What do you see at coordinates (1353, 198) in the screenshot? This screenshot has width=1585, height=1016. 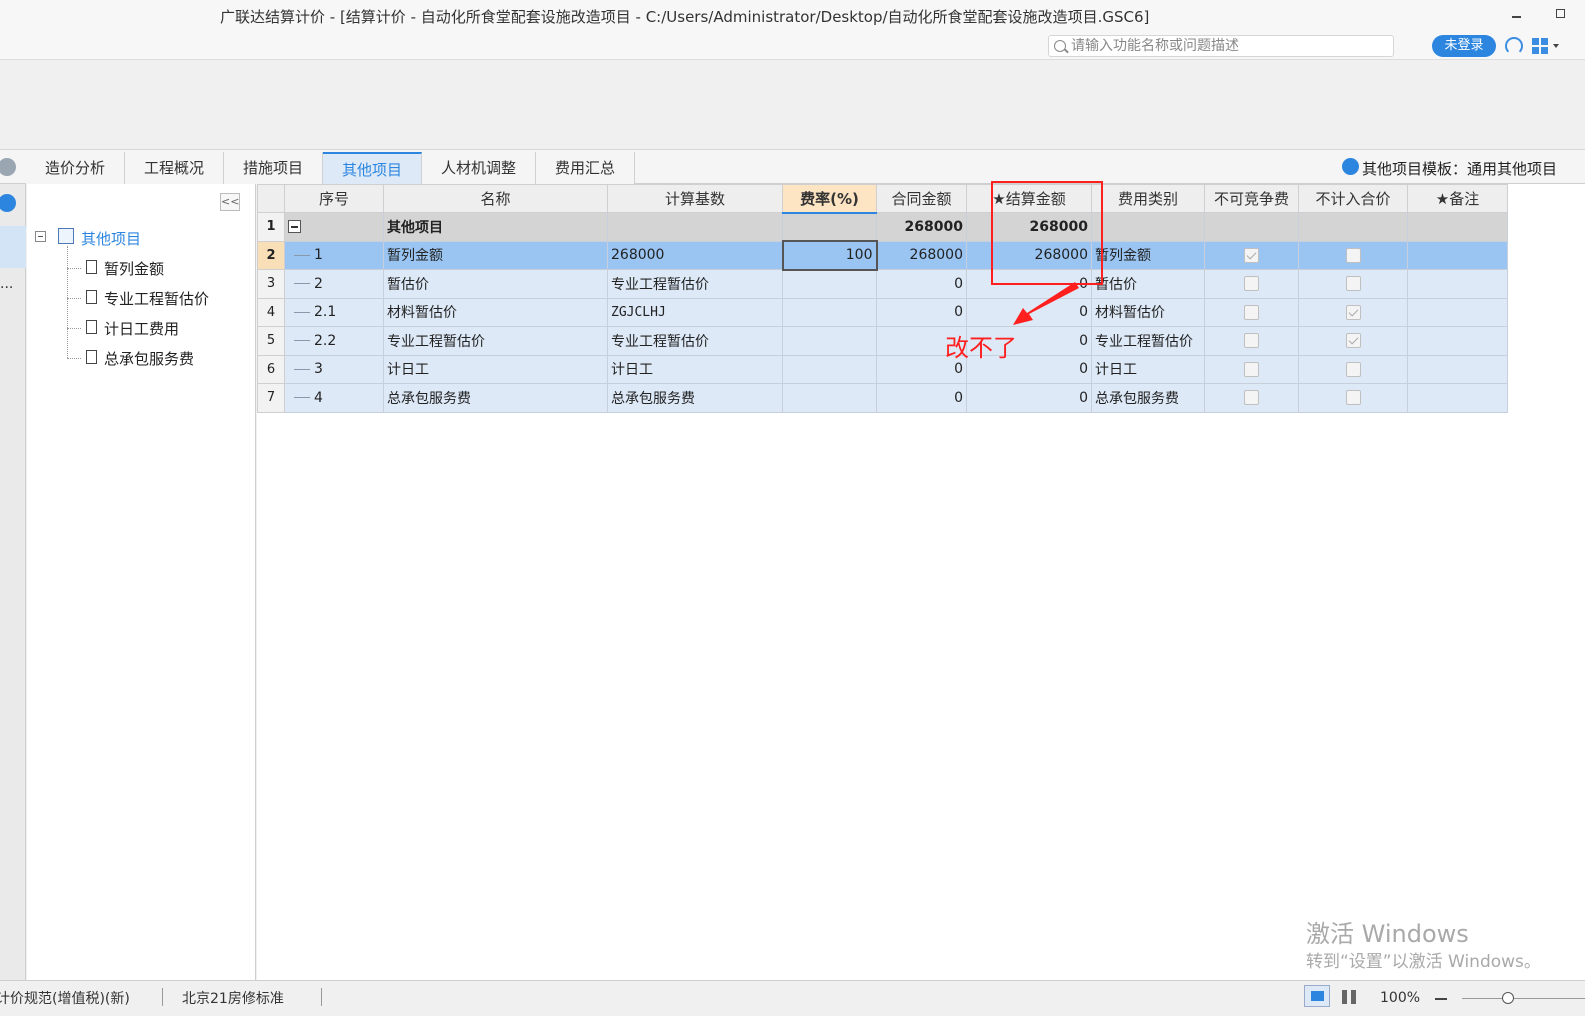 I see `col-header-exclude: 不计入合价` at bounding box center [1353, 198].